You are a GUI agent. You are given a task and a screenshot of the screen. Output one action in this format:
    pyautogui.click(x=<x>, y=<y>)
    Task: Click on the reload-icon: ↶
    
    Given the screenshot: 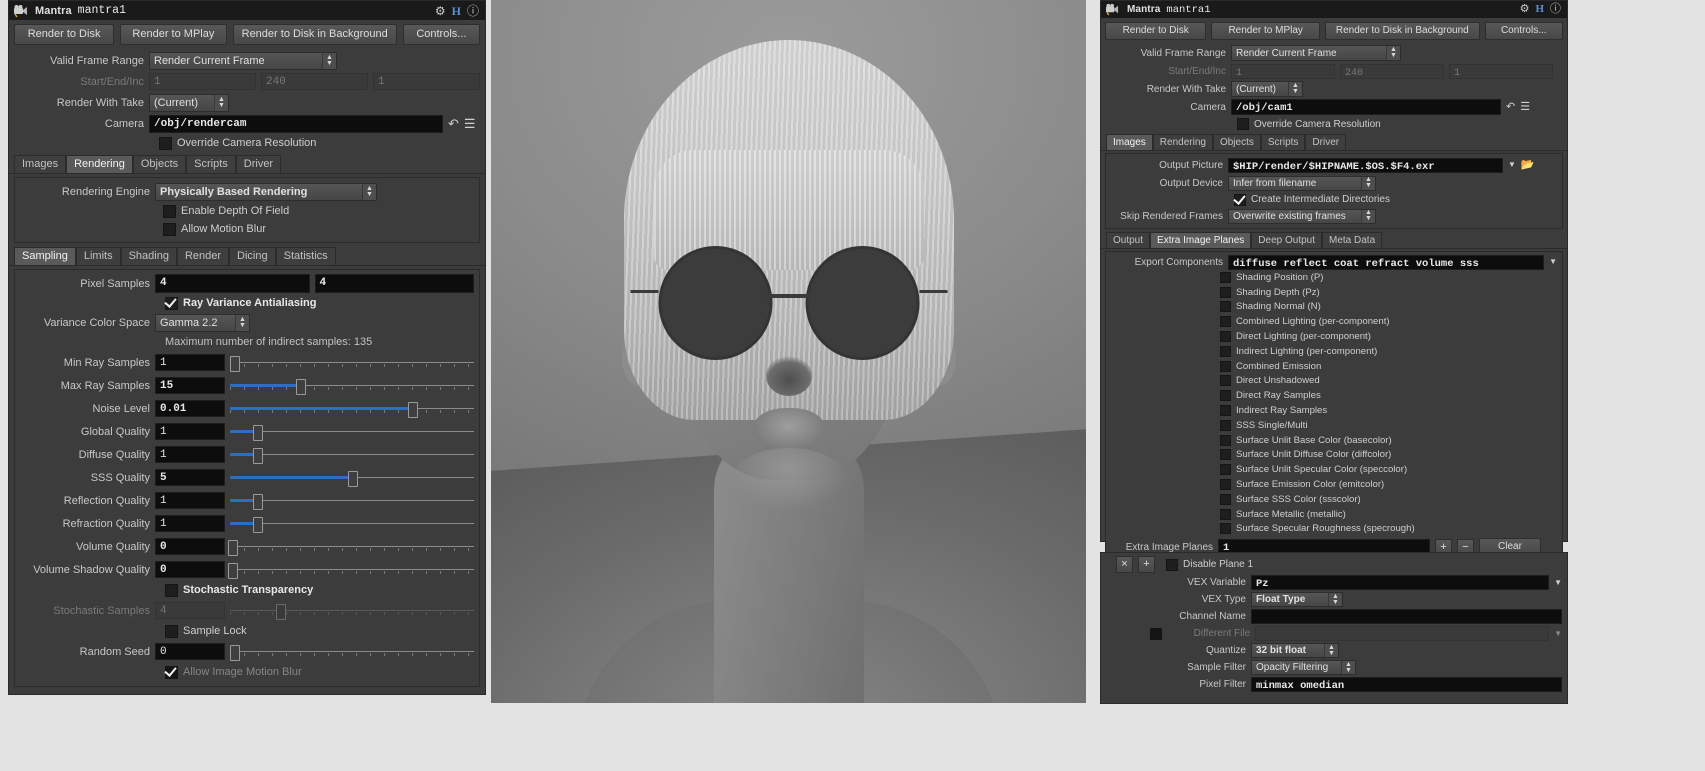 What is the action you would take?
    pyautogui.click(x=453, y=123)
    